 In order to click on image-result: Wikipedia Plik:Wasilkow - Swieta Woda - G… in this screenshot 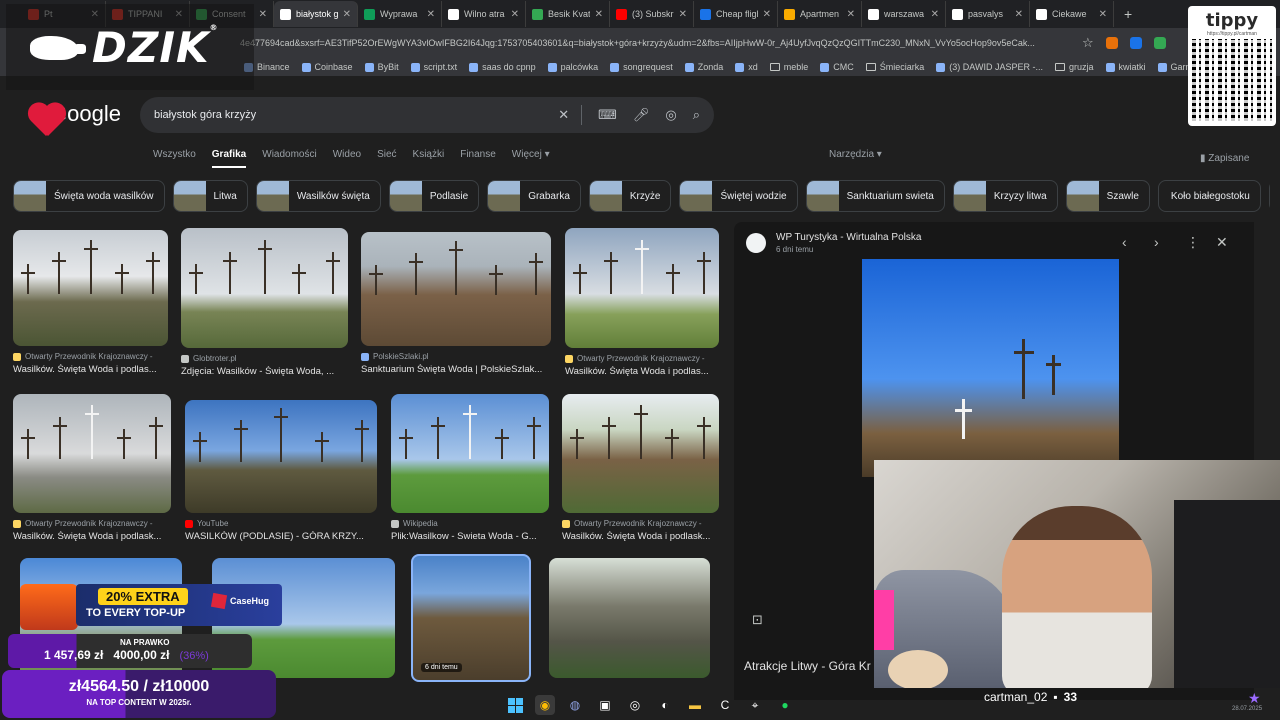, I will do `click(470, 468)`.